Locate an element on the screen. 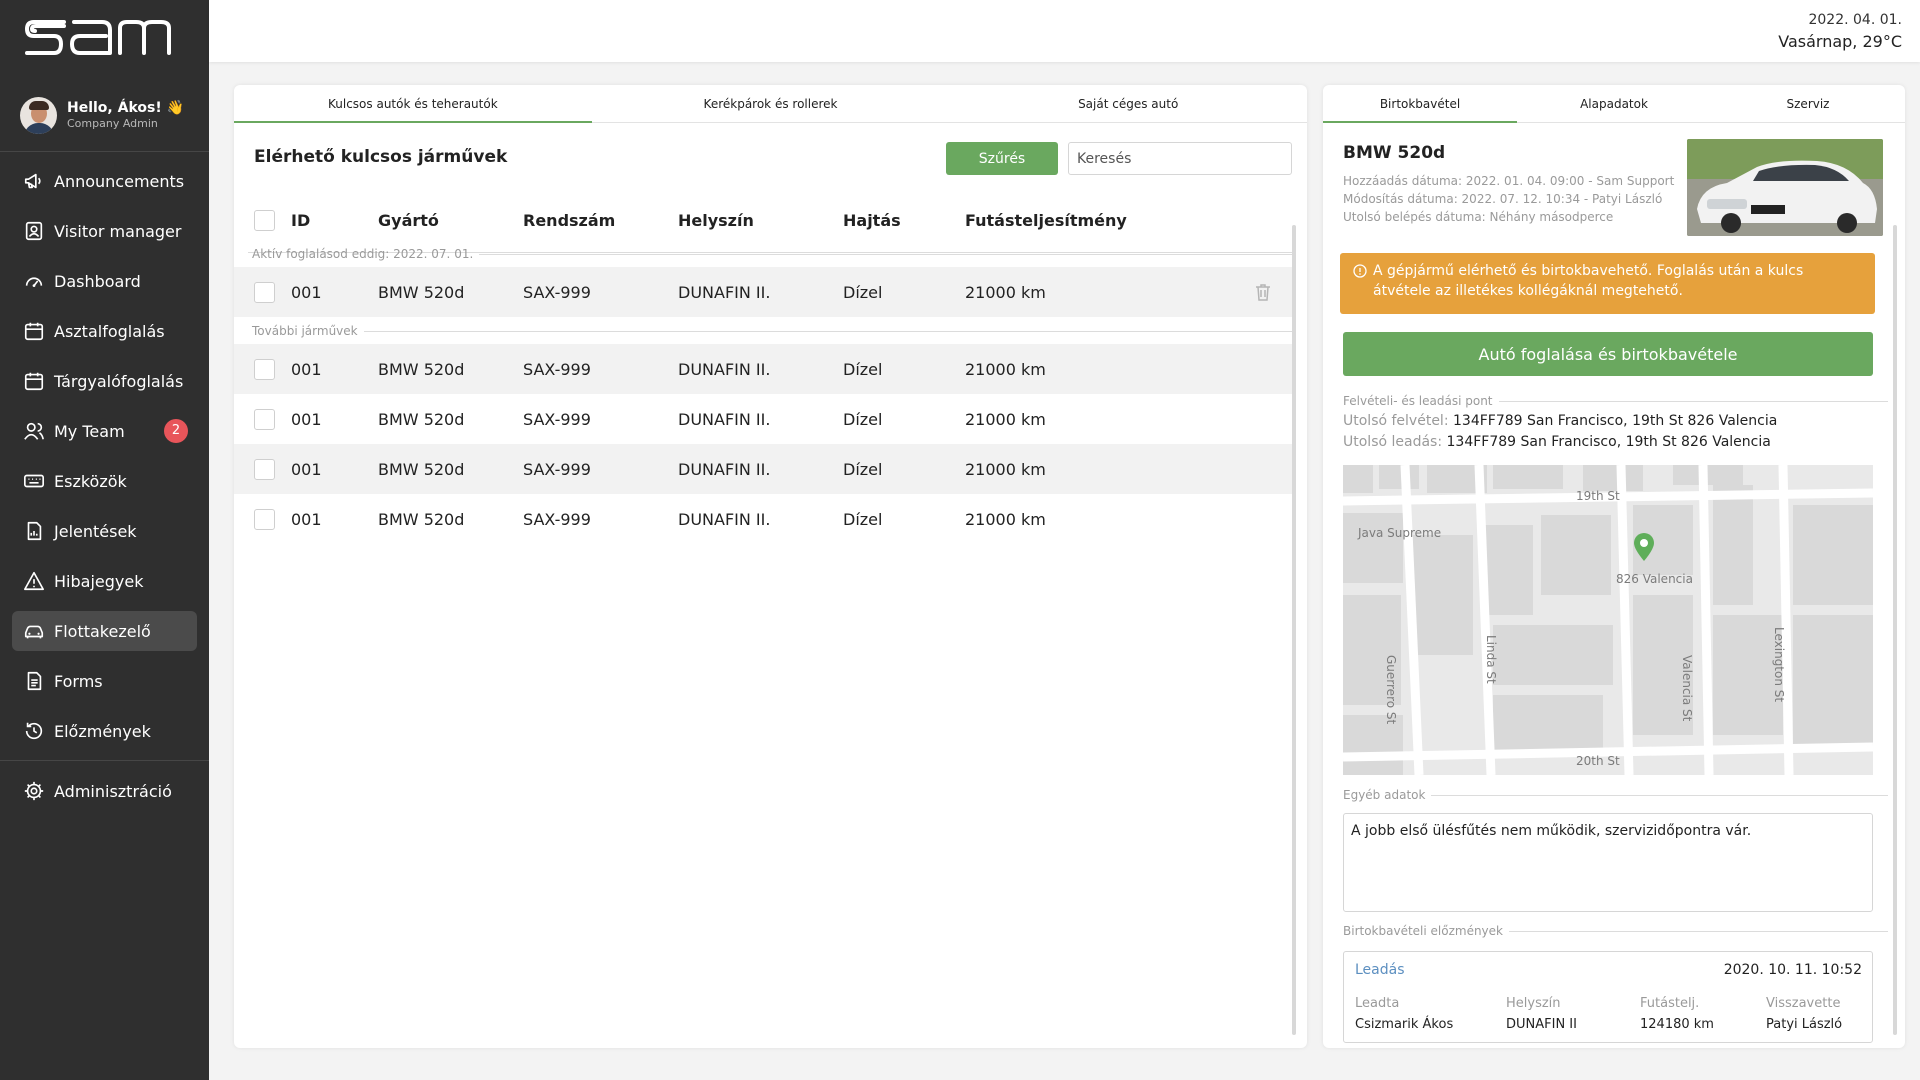  sidebar-item-administration: Adminisztráció is located at coordinates (104, 791).